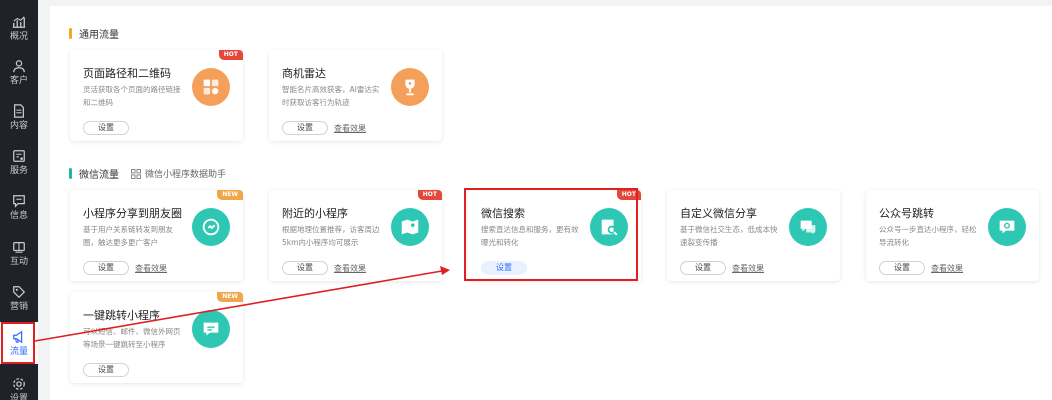 Image resolution: width=1052 pixels, height=400 pixels. I want to click on share-icon, so click(211, 227).